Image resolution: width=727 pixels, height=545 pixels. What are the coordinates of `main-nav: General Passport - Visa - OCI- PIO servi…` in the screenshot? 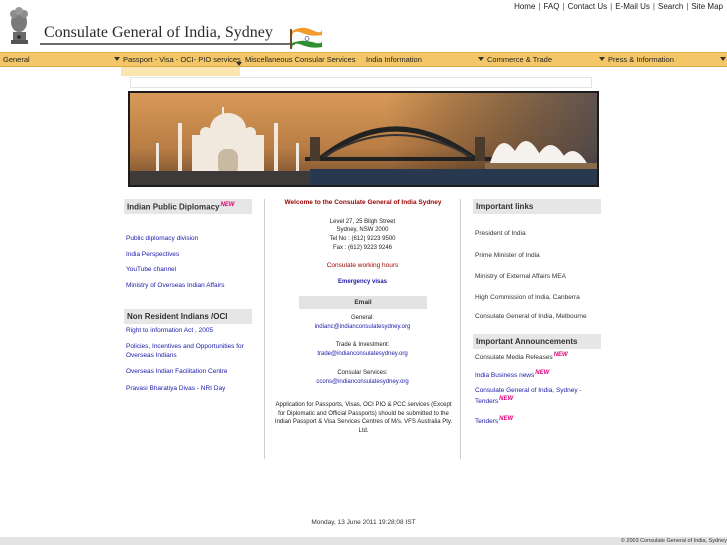 It's located at (363, 59).